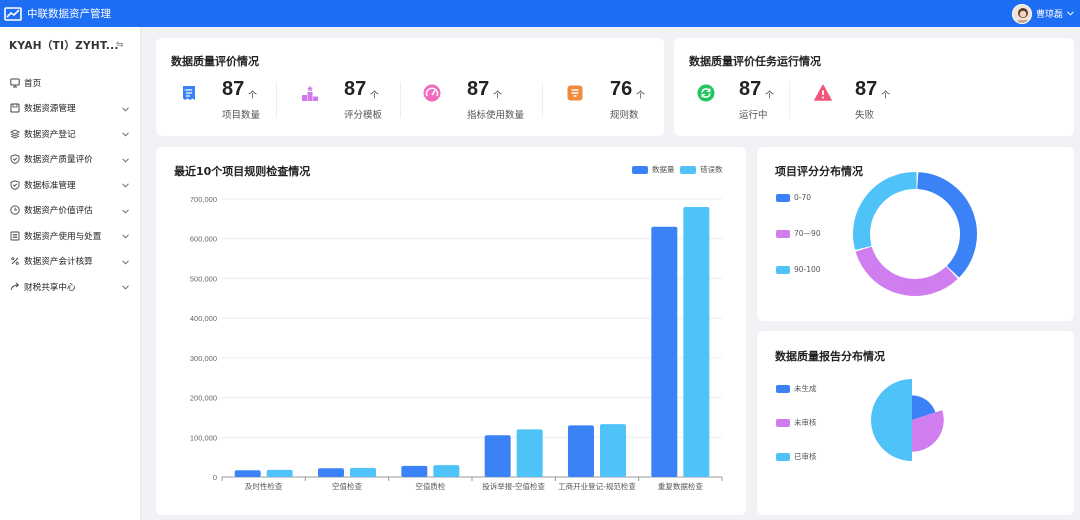  I want to click on y-tick-label: 200,000, so click(203, 398).